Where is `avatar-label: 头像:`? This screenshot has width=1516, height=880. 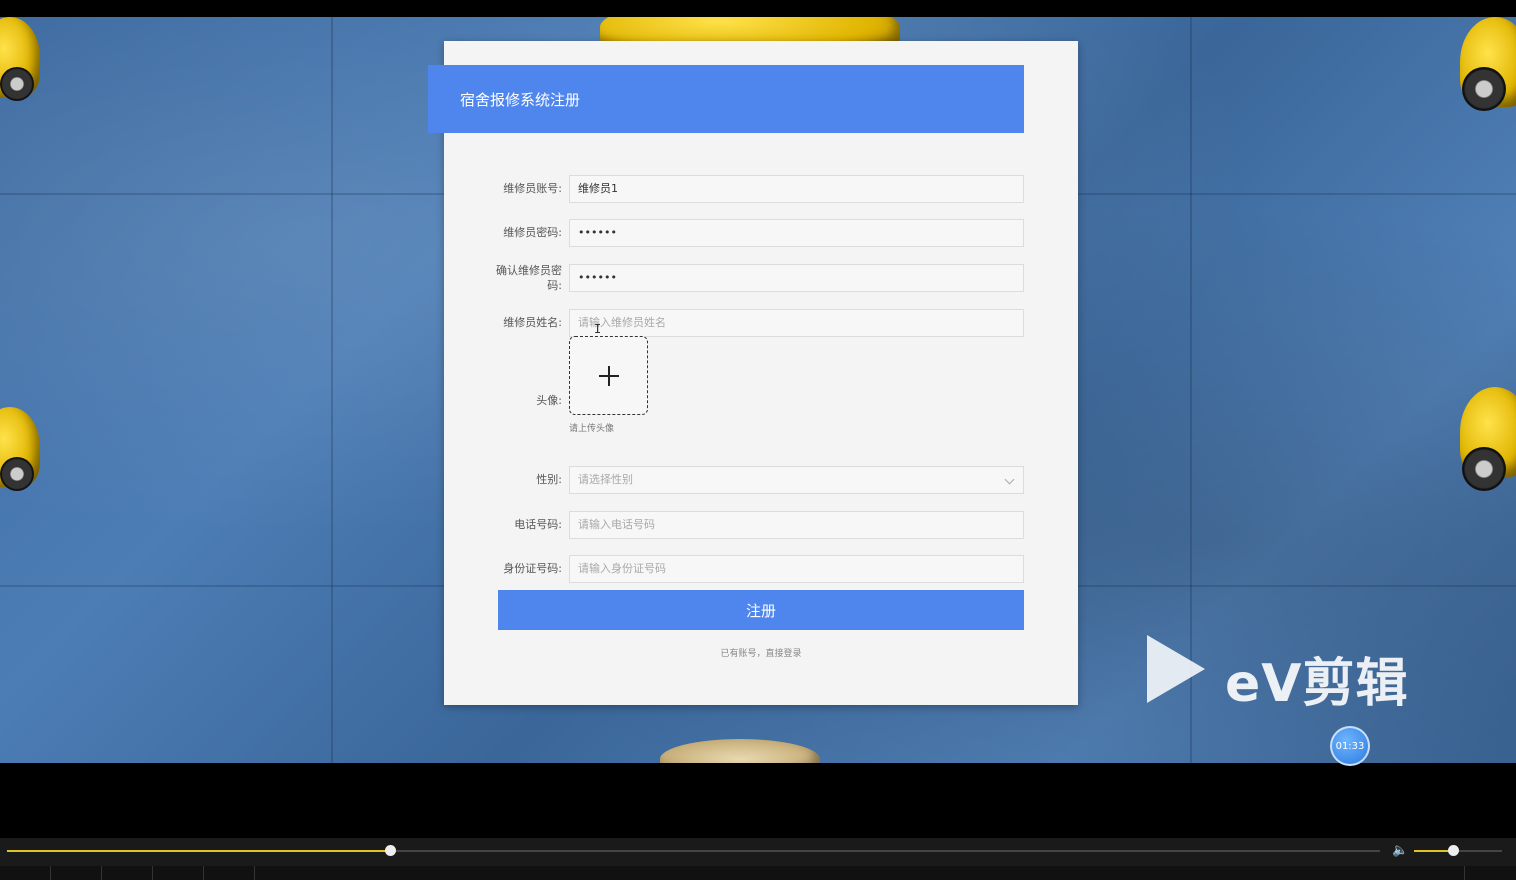
avatar-label: 头像: is located at coordinates (549, 400).